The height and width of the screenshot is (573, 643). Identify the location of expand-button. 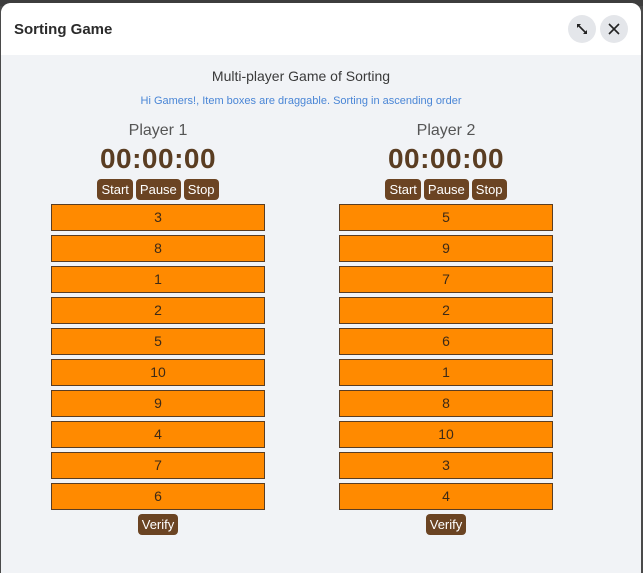
(582, 29).